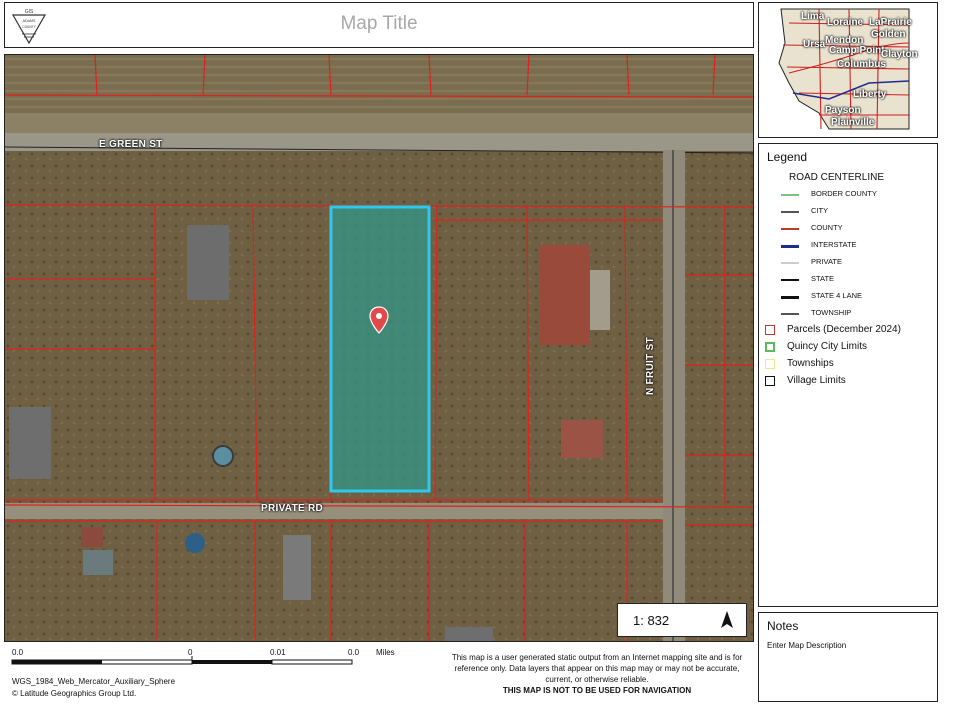  I want to click on notes-text: Enter Map Description, so click(806, 645).